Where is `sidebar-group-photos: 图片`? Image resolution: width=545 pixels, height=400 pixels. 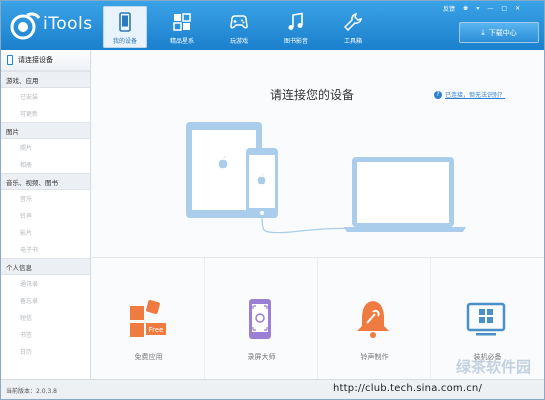
sidebar-group-photos: 图片 is located at coordinates (45, 130).